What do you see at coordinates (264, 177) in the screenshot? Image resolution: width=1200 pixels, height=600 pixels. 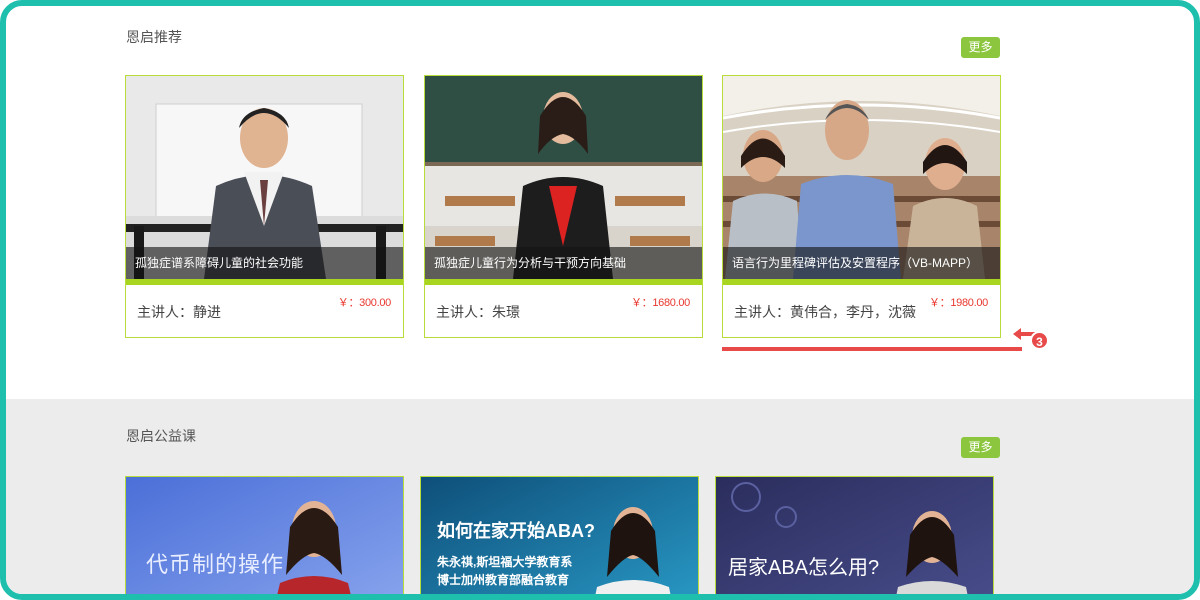 I see `course-thumbnail-1: 孤独症谱系障碍儿童的社会功能` at bounding box center [264, 177].